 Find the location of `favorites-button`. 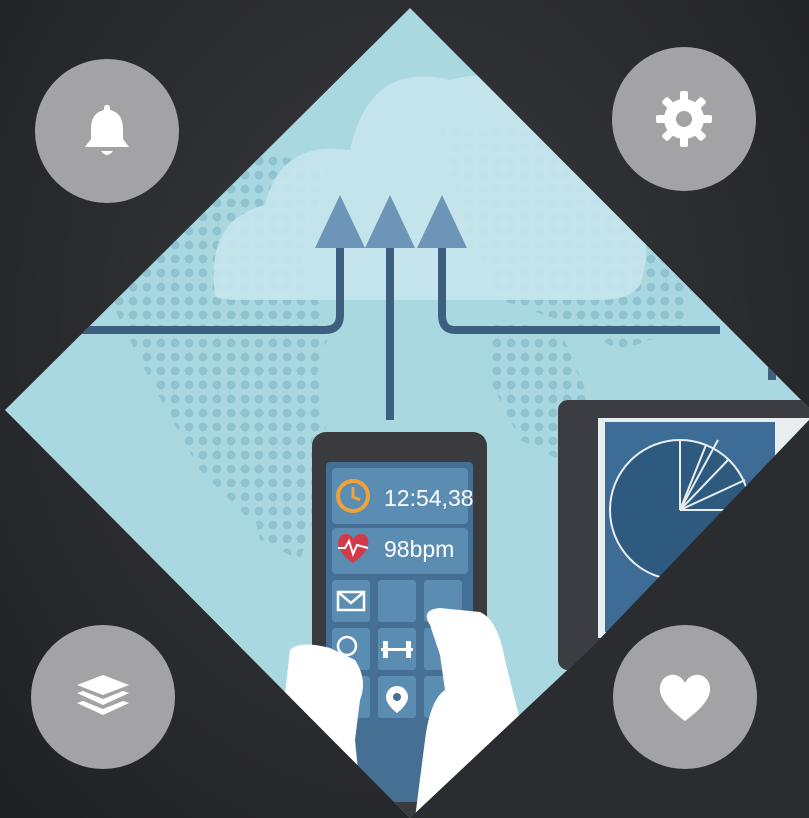

favorites-button is located at coordinates (685, 697).